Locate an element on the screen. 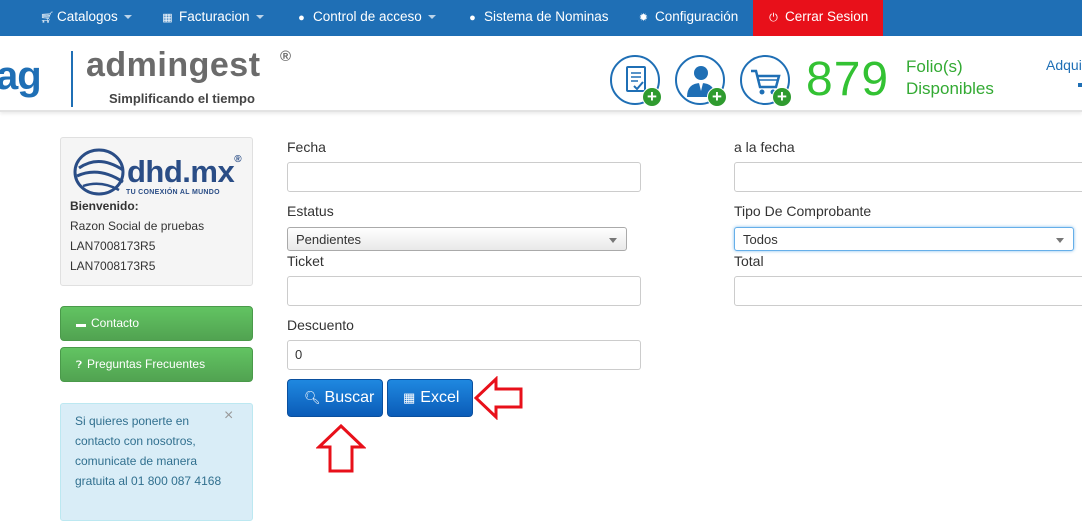  company-logo: dhd.mx® TU CONEXIÓN AL MUNDO is located at coordinates (160, 172).